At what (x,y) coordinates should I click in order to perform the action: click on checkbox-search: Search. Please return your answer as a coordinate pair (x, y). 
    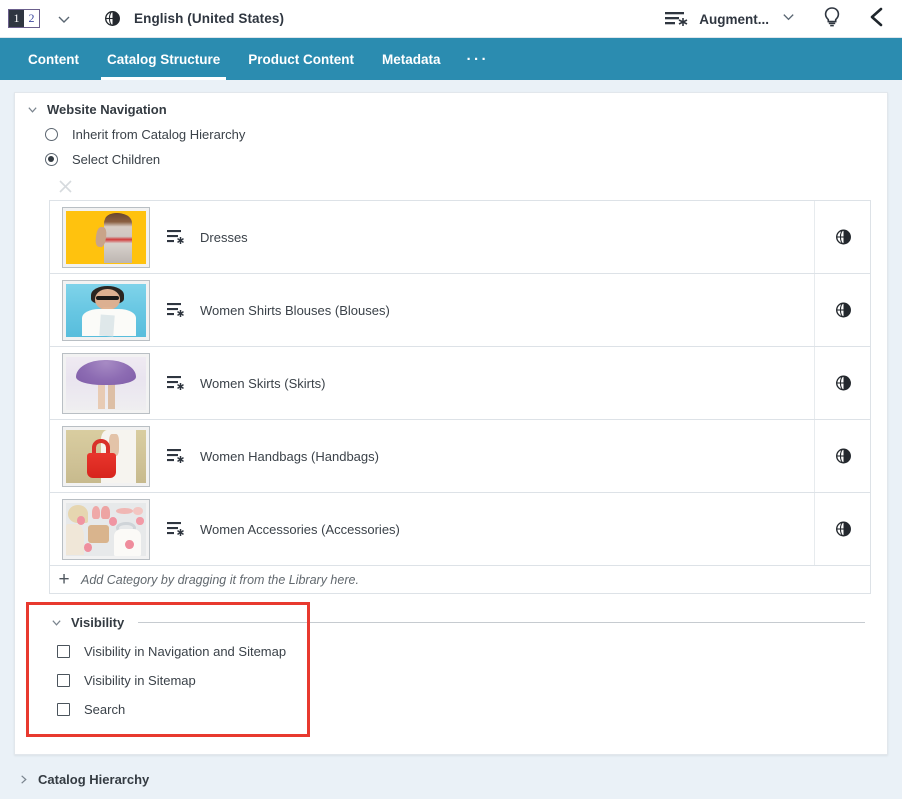
    Looking at the image, I should click on (468, 709).